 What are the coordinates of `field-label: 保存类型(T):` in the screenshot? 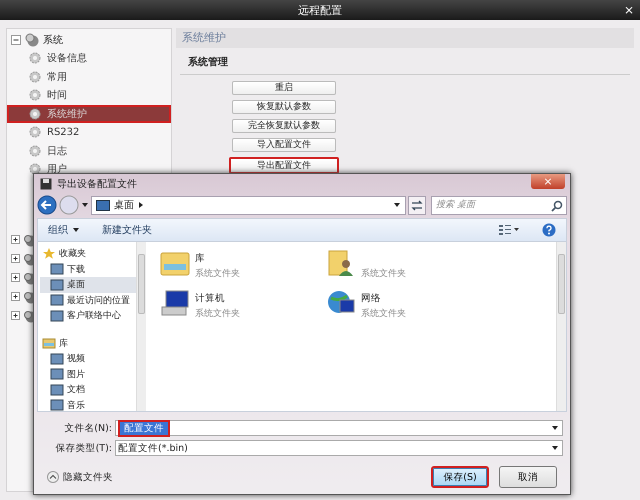 It's located at (83, 448).